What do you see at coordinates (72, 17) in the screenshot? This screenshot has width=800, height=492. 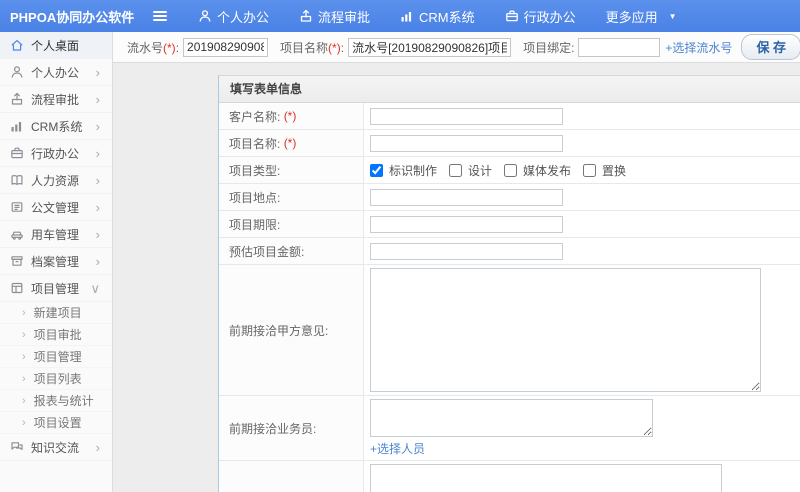 I see `app-logo: PHPOA协同办公软件` at bounding box center [72, 17].